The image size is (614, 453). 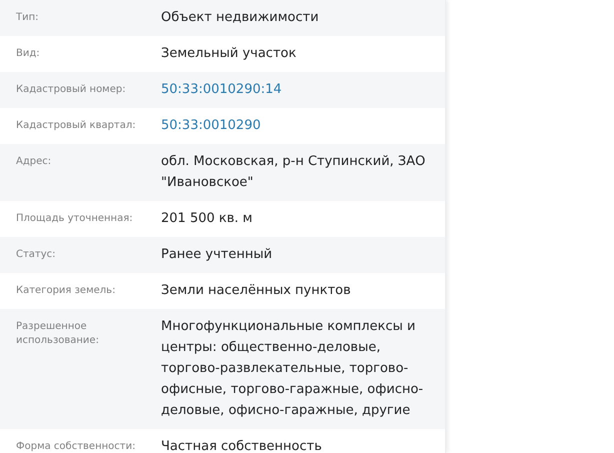 I want to click on field-value: Объект недвижимости, so click(x=240, y=18).